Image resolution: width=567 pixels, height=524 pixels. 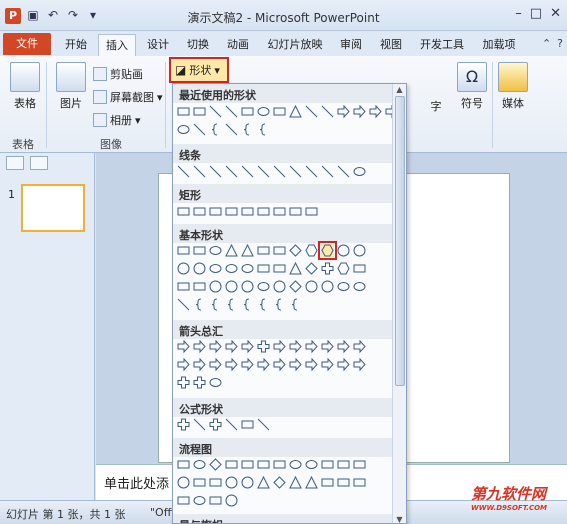 I want to click on scroll-up-icon: ▲, so click(x=399, y=89).